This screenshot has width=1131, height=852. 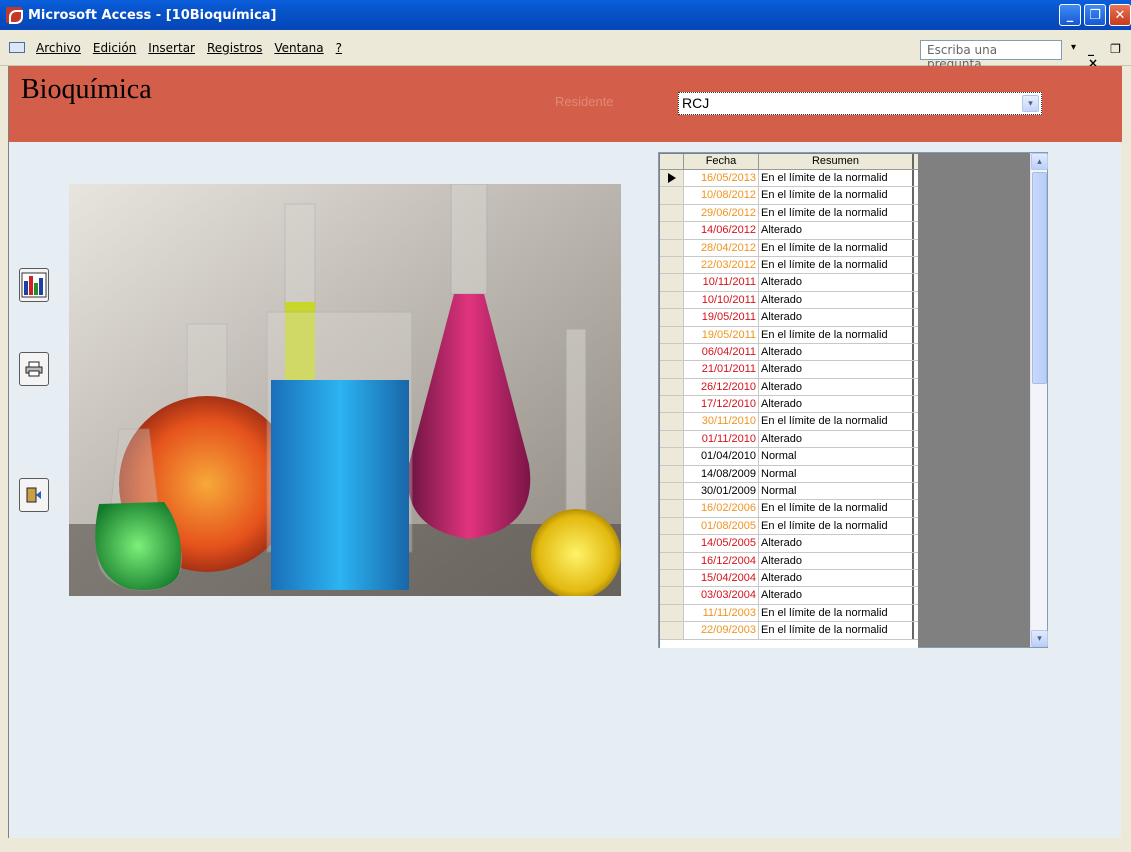 I want to click on table-row: 21/01/2011 Alterado, so click(x=789, y=370).